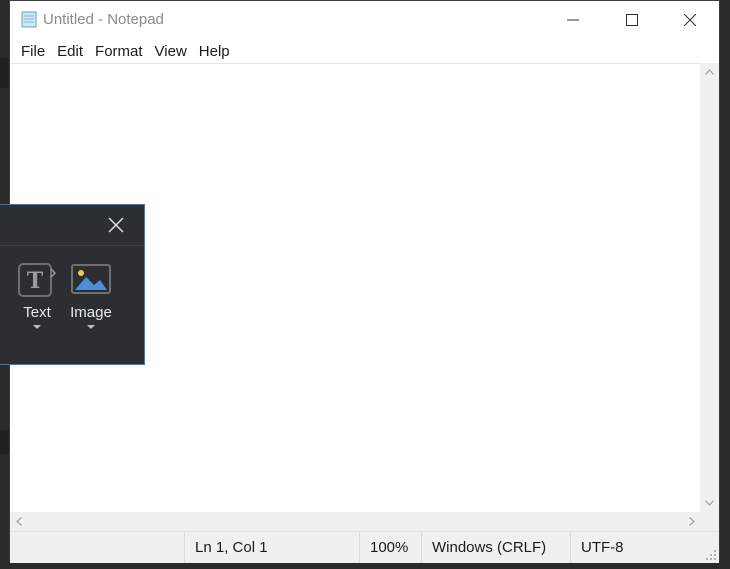  Describe the element at coordinates (364, 51) in the screenshot. I see `menu-bar: File Edit Format View Help` at that location.